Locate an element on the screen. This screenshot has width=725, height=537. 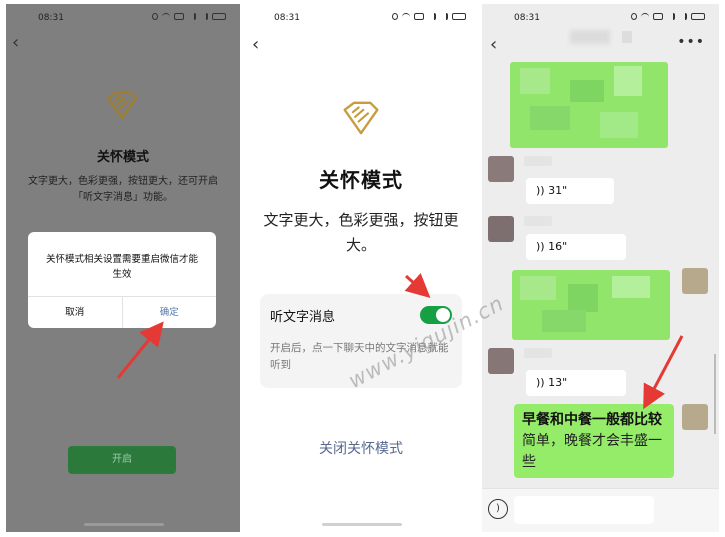
arrow-to-toggle is located at coordinates (417, 286).